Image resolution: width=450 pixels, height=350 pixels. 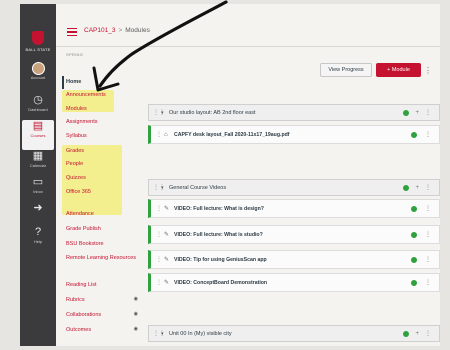 What do you see at coordinates (160, 46) in the screenshot?
I see `annotation-arrow-icon` at bounding box center [160, 46].